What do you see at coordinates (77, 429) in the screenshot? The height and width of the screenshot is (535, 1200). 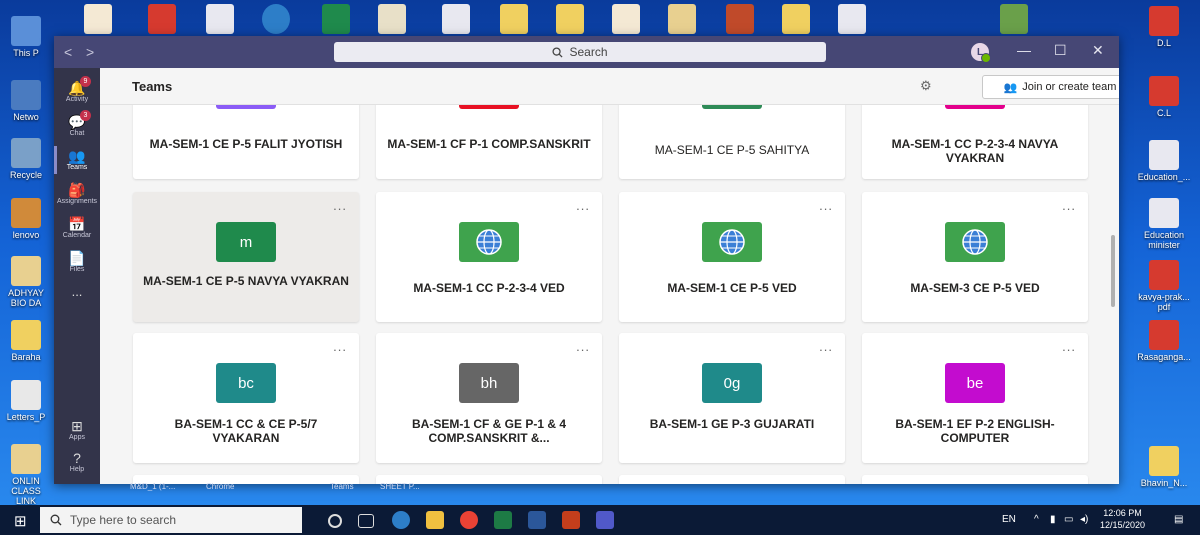 I see `rail-item-apps: ⊞ Apps` at bounding box center [77, 429].